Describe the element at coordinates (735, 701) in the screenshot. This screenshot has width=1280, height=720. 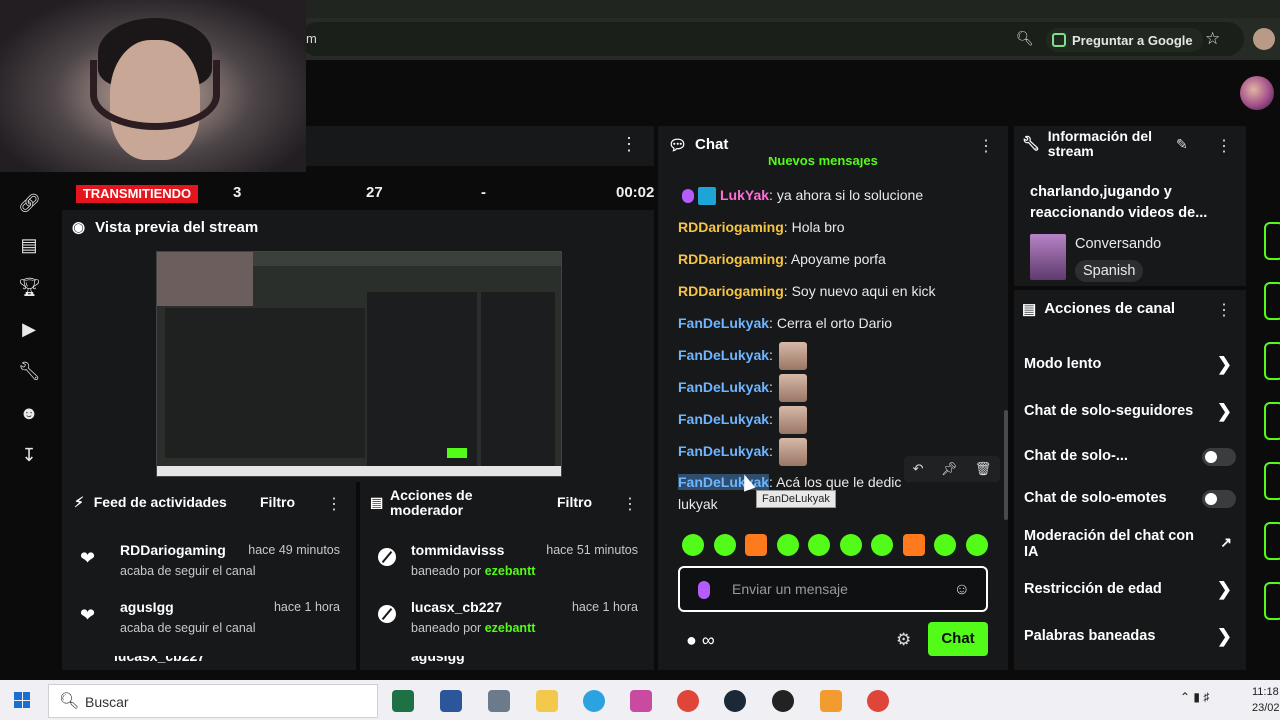
I see `steam-icon` at that location.